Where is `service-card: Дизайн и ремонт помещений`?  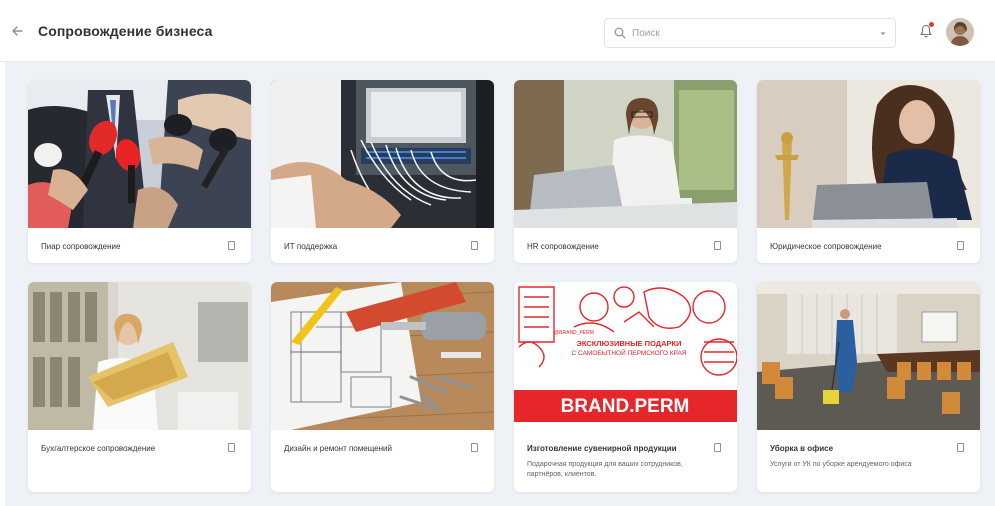 service-card: Дизайн и ремонт помещений is located at coordinates (382, 387).